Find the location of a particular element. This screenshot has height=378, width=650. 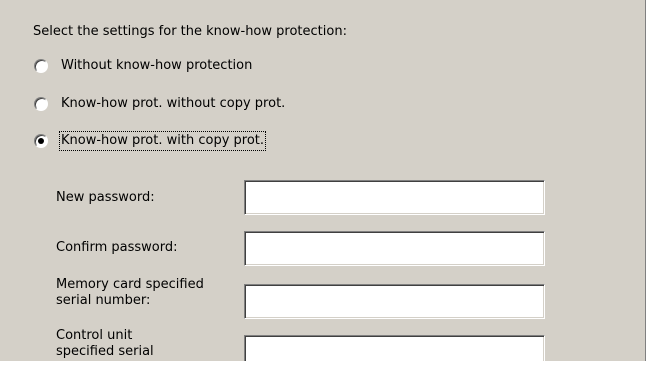

control-unit-serial-label: Control unit specified serial is located at coordinates (105, 343).